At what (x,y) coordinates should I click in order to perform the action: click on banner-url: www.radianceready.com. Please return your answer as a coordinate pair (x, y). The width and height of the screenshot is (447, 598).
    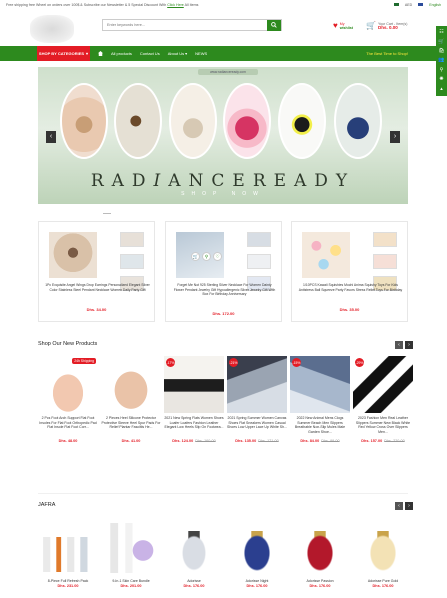
    Looking at the image, I should click on (228, 72).